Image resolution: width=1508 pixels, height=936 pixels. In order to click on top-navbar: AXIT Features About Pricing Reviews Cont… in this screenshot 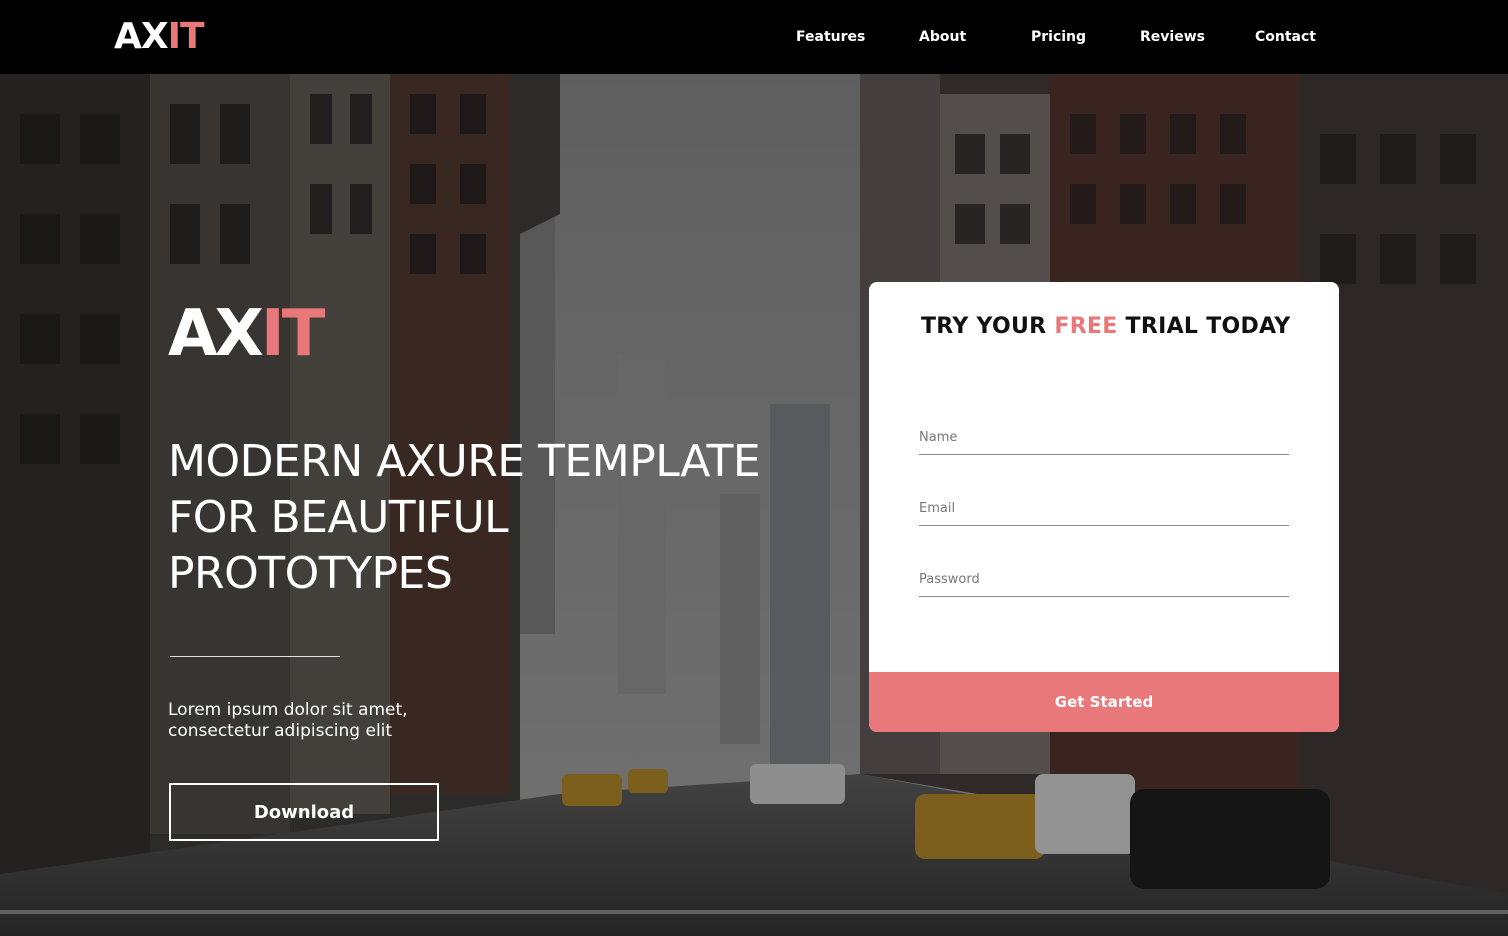, I will do `click(754, 37)`.